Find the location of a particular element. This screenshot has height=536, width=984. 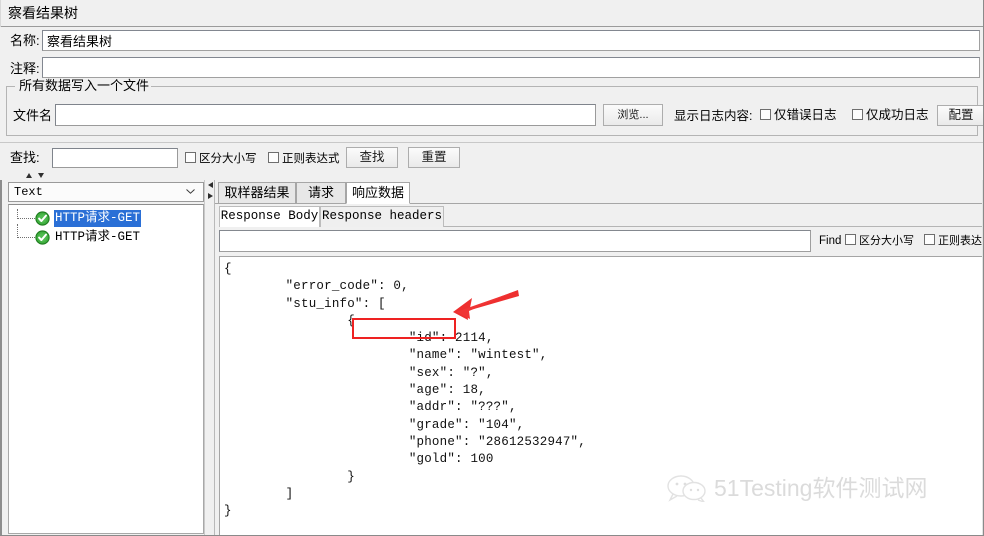

element-form-area: 名称: 注释: is located at coordinates (491, 55).